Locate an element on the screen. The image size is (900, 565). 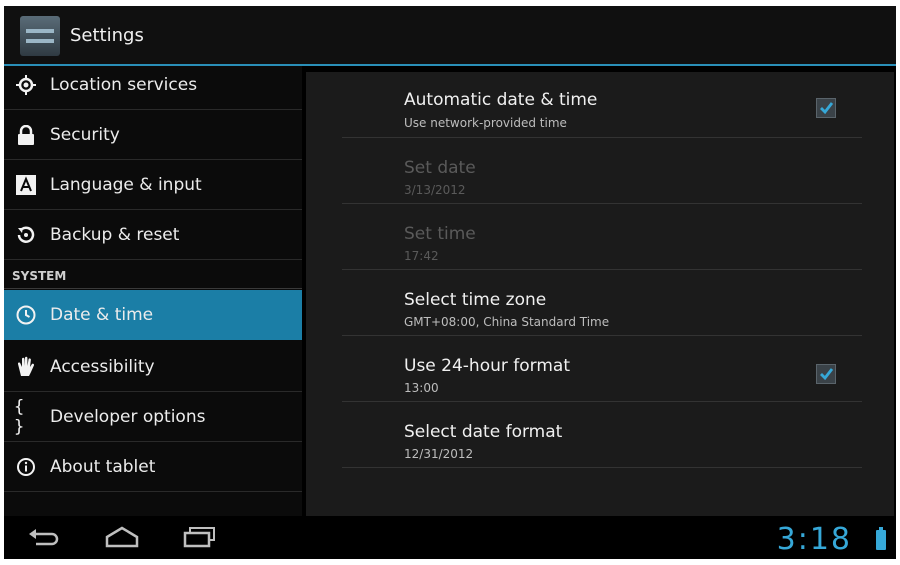
recent-apps-icon is located at coordinates (200, 539).